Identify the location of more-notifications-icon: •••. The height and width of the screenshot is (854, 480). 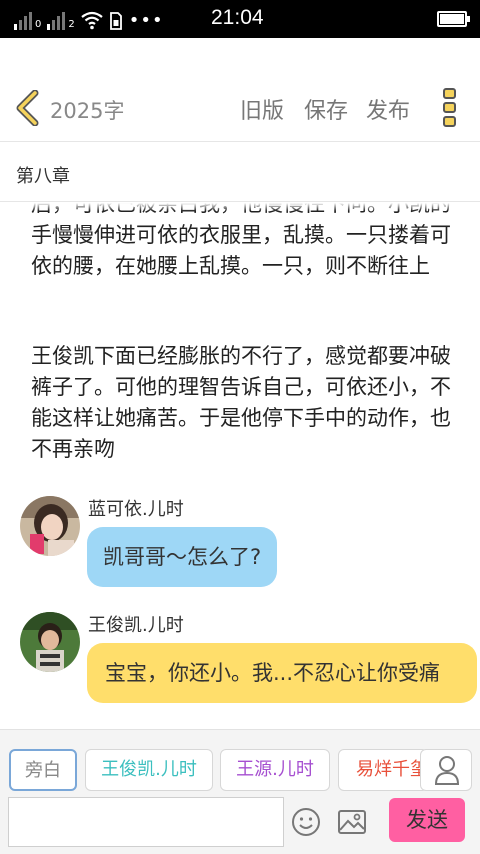
(146, 20).